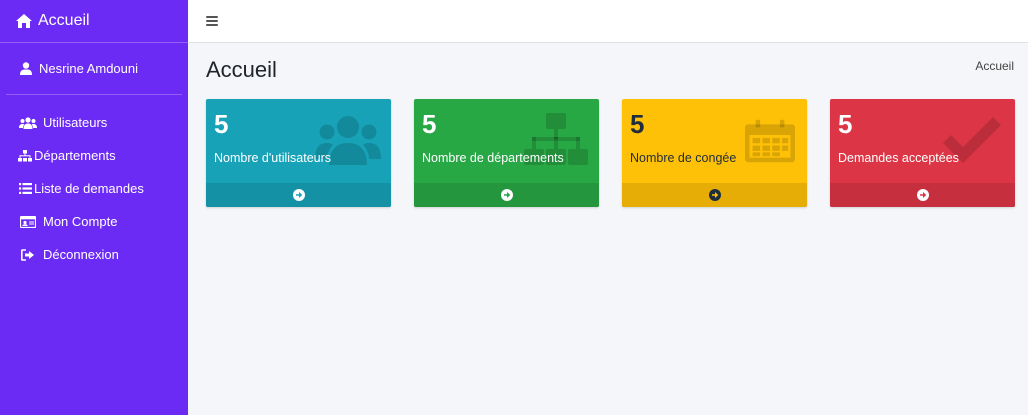 This screenshot has width=1028, height=415. What do you see at coordinates (898, 158) in the screenshot?
I see `card-label: Demandes acceptées` at bounding box center [898, 158].